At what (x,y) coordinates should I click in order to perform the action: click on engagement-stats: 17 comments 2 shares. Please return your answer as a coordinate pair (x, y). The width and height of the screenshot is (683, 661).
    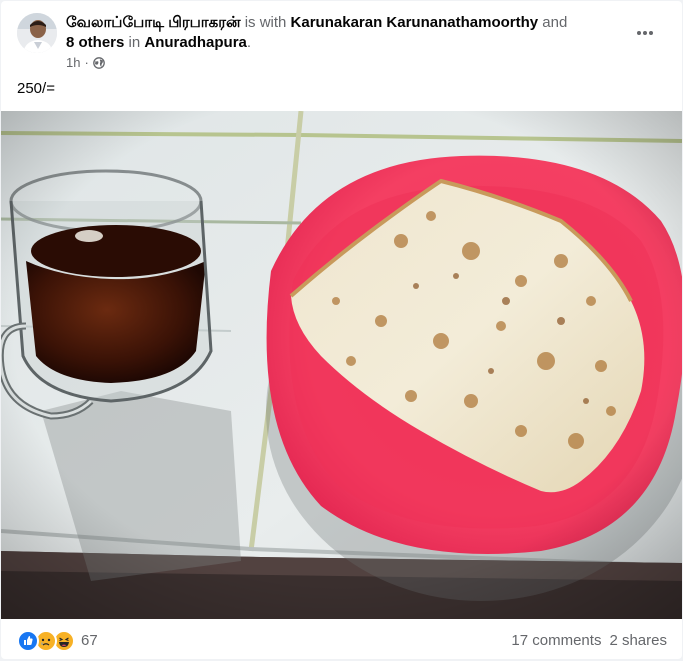
    Looking at the image, I should click on (589, 641).